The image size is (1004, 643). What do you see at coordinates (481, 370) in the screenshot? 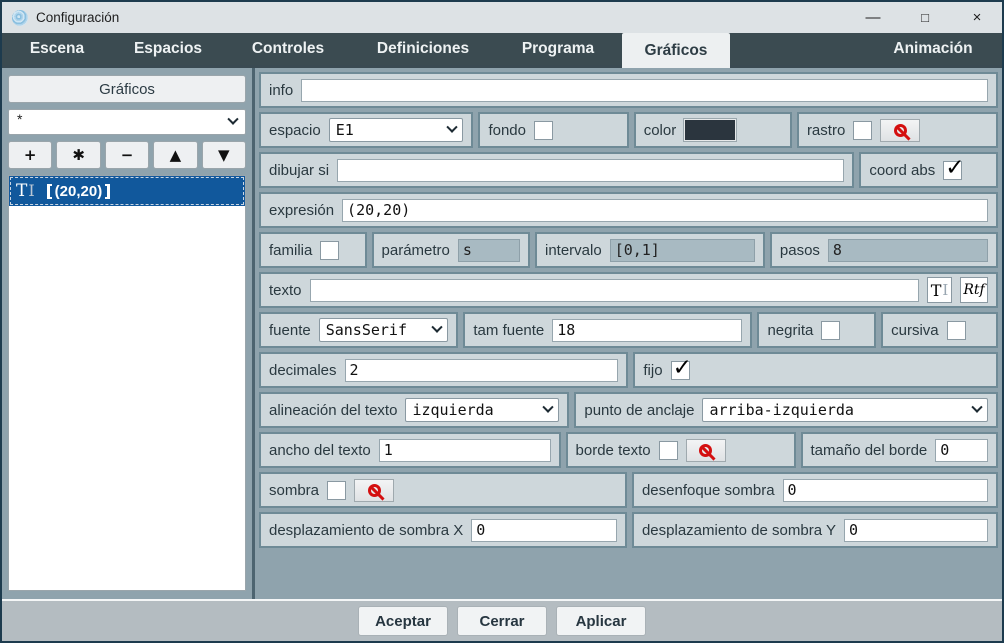
I see `decimales-input` at bounding box center [481, 370].